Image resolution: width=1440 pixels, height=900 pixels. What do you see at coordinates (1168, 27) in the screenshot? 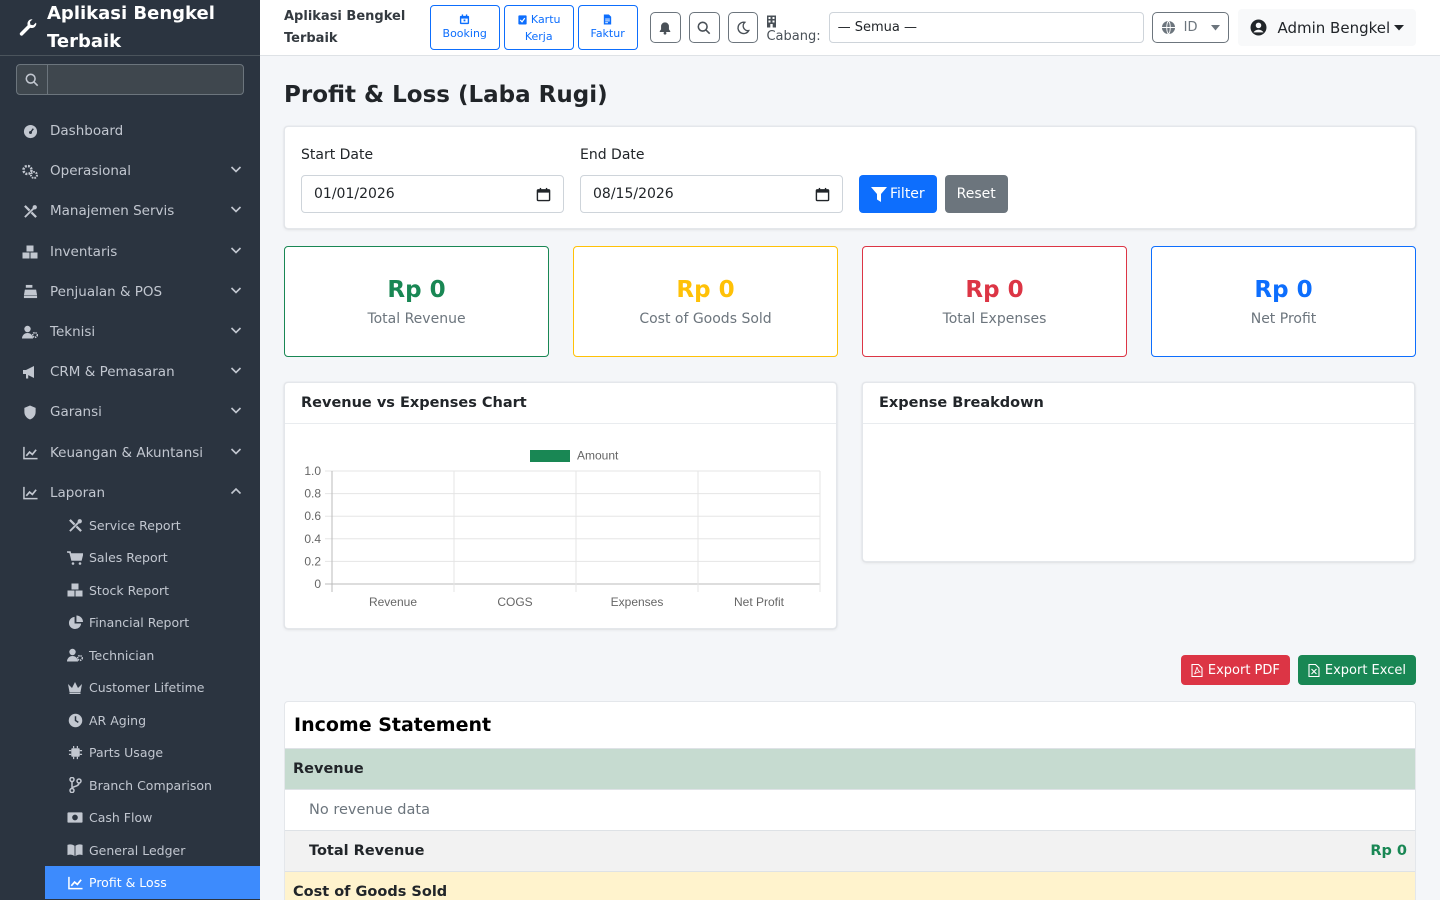
I see `globe-icon` at bounding box center [1168, 27].